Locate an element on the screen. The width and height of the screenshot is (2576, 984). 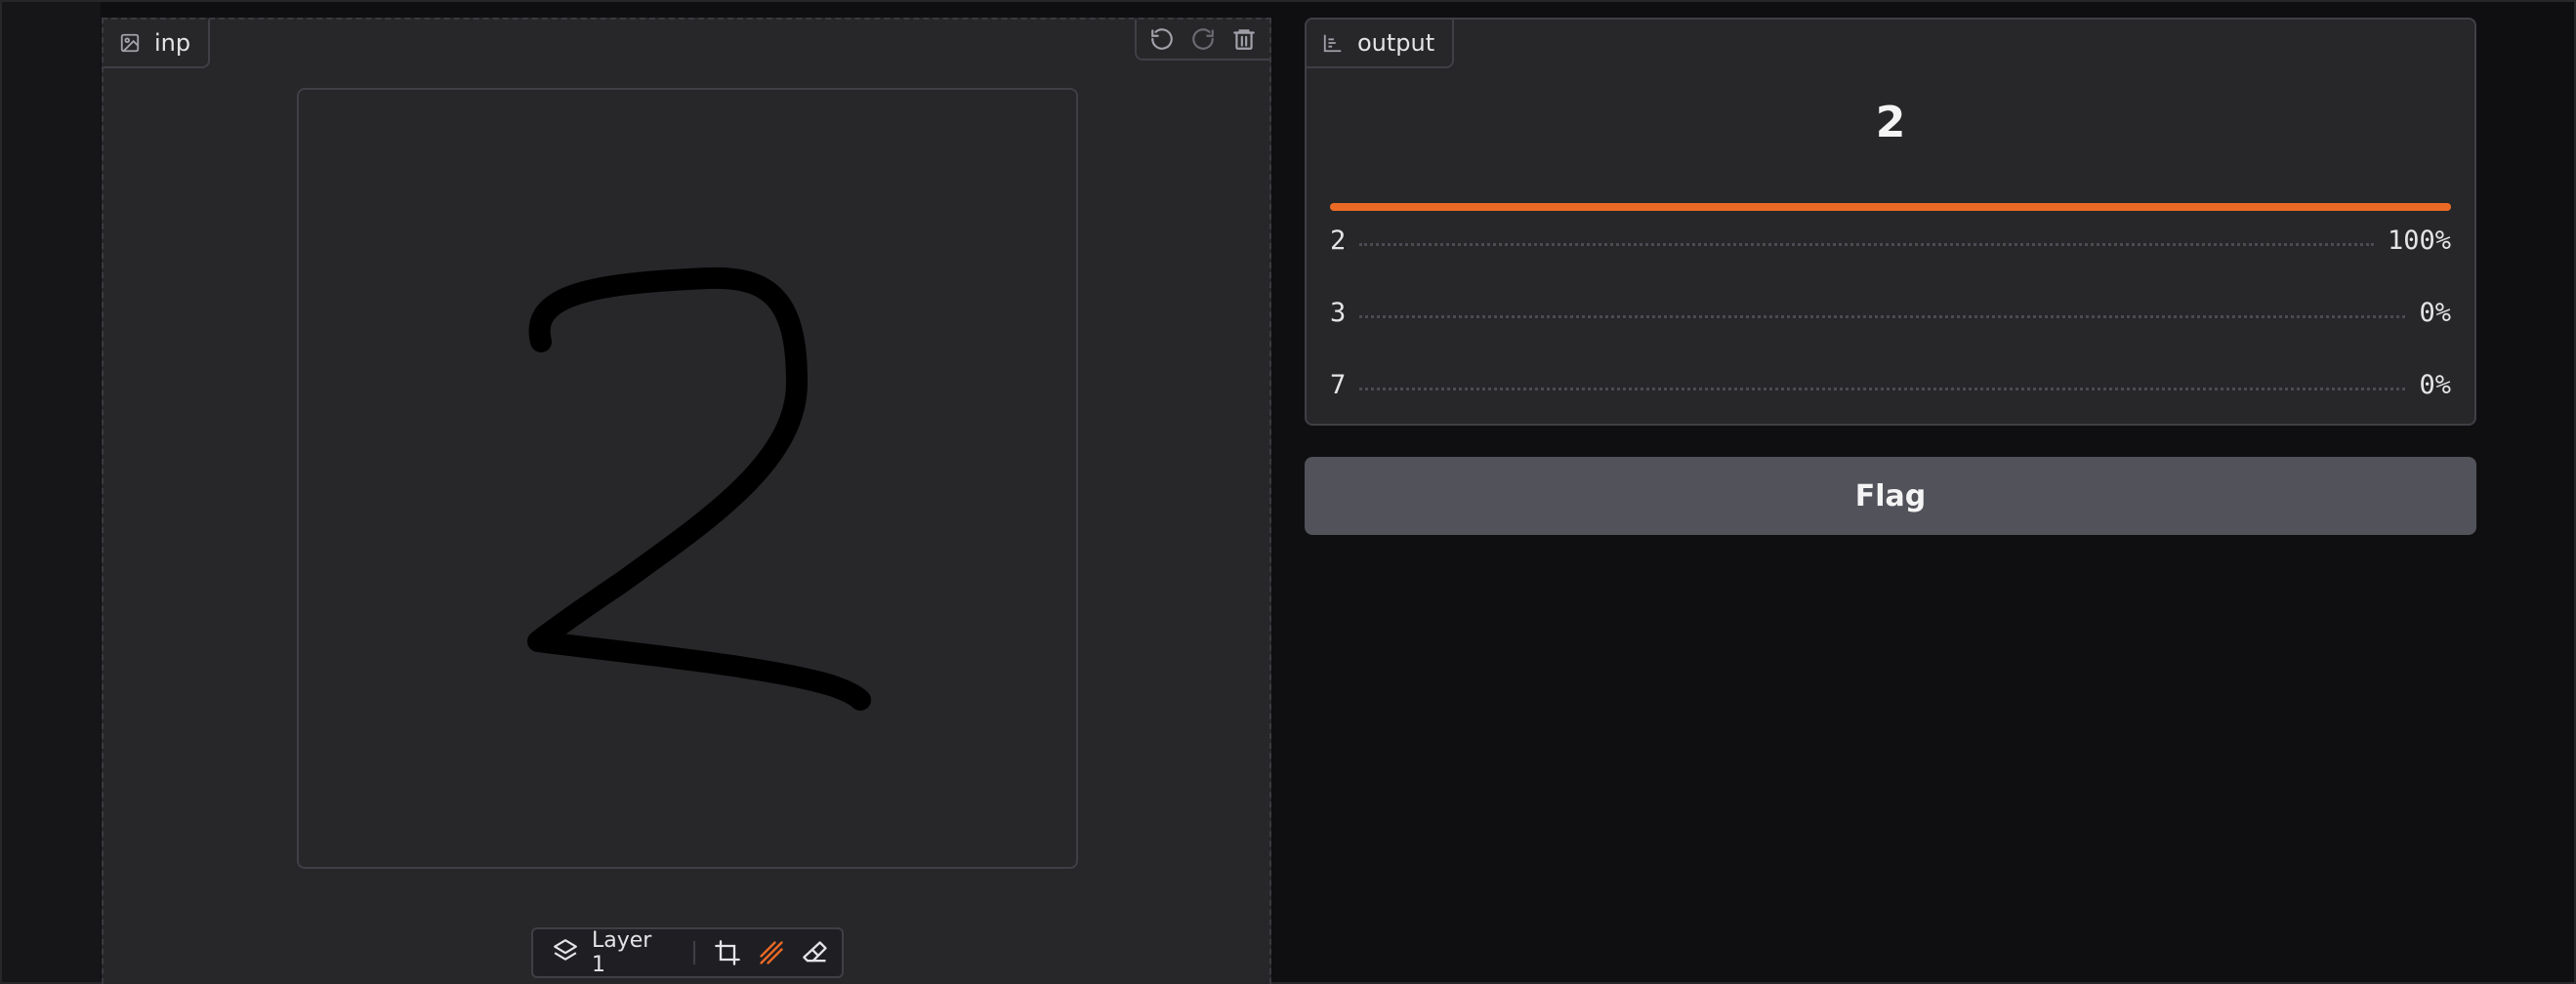
confidence-bar is located at coordinates (1890, 207).